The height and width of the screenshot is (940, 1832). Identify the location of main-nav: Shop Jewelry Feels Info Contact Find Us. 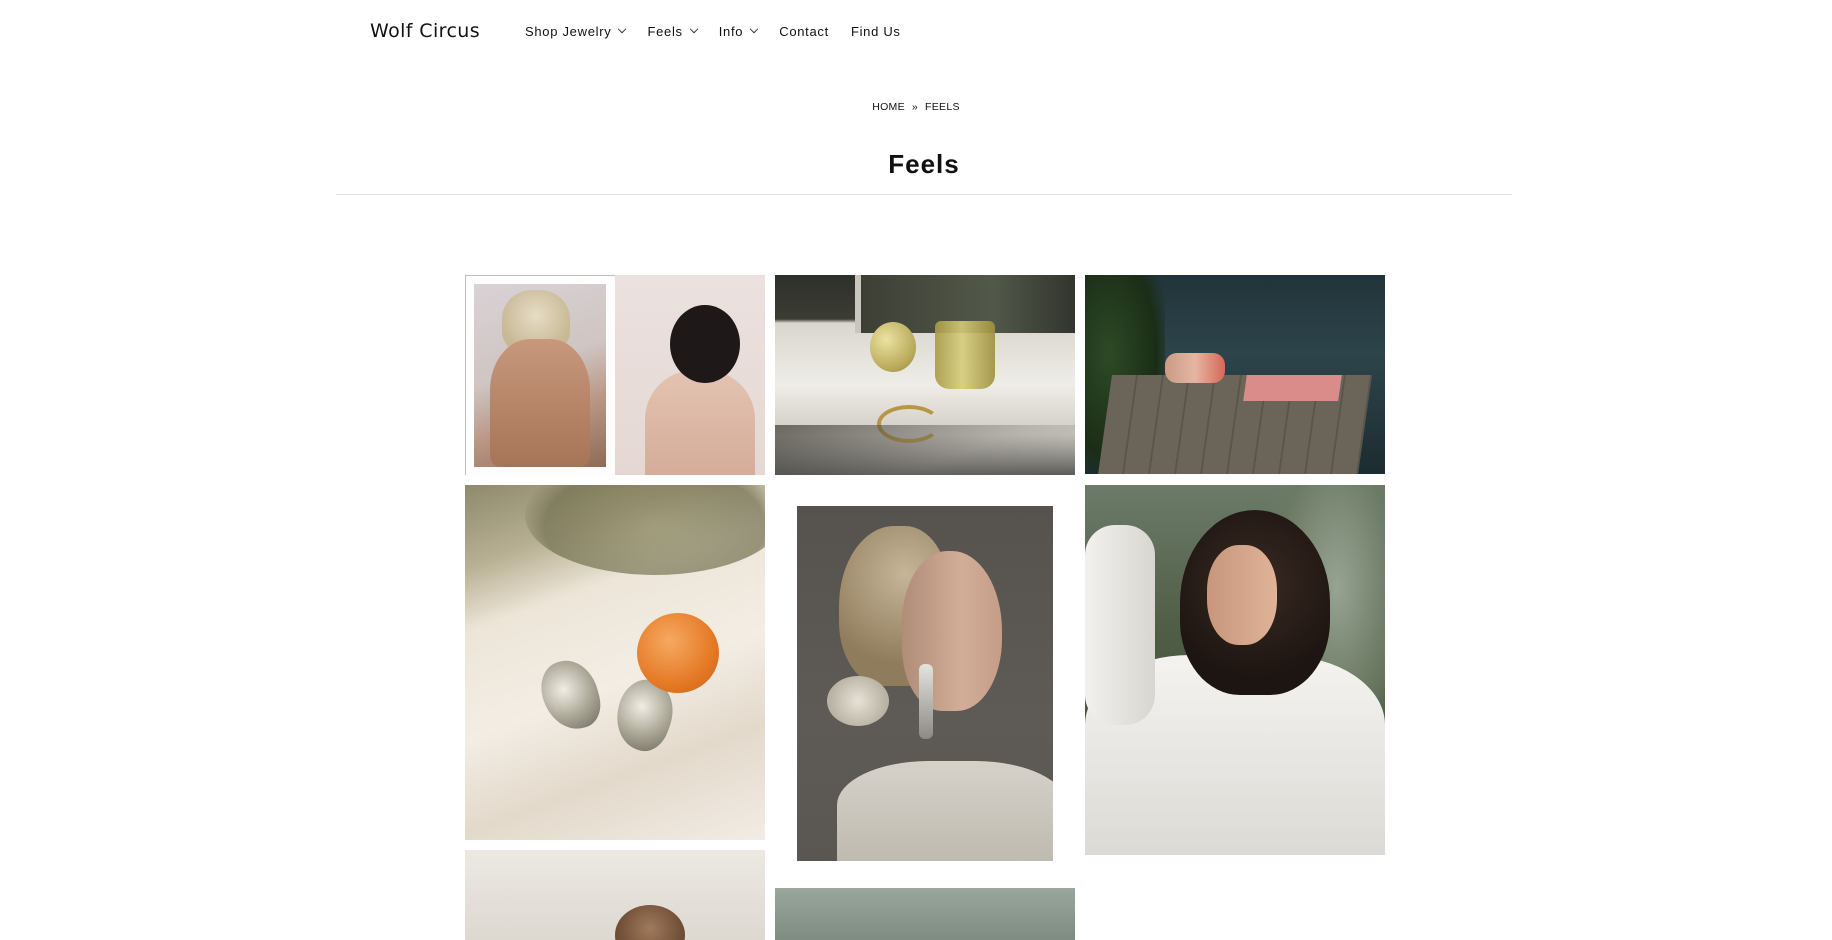
(724, 31).